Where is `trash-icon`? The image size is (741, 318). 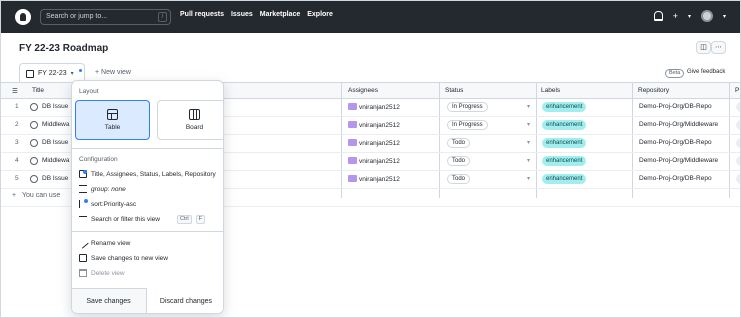
trash-icon is located at coordinates (83, 273).